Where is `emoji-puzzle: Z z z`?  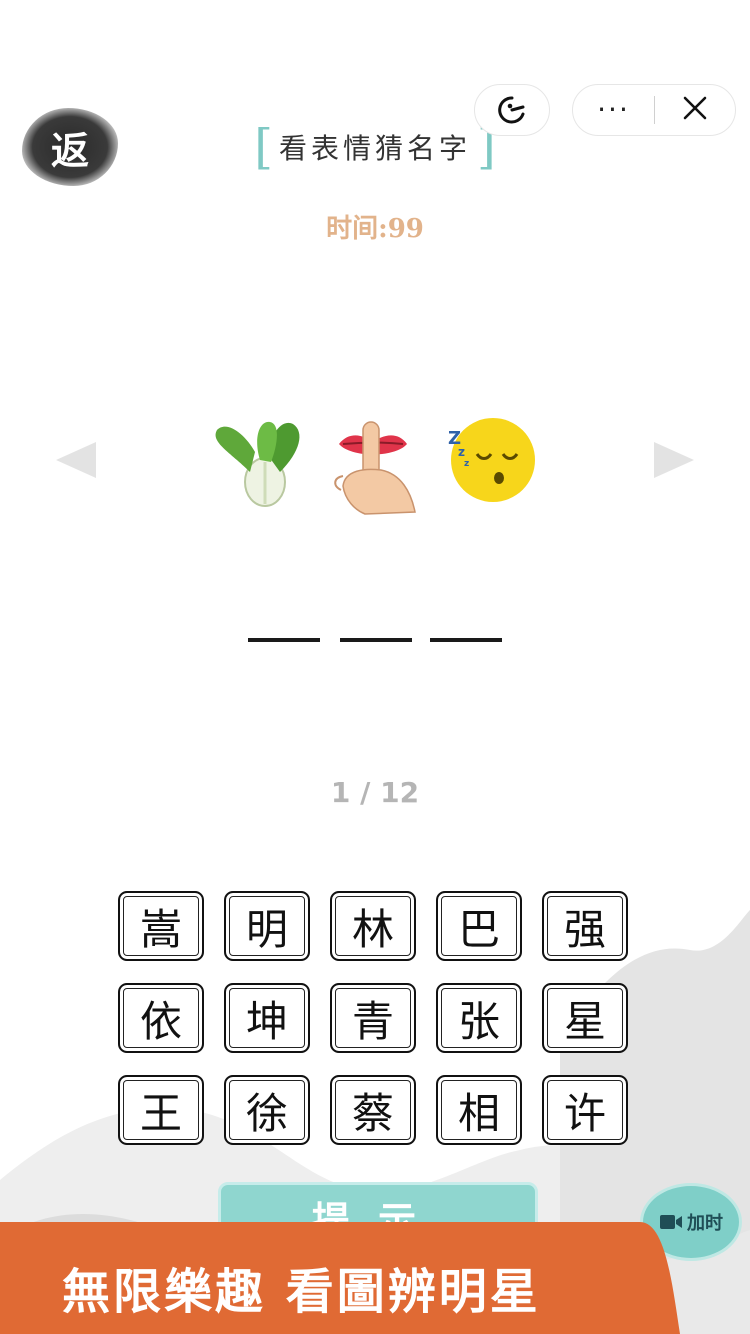
emoji-puzzle: Z z z is located at coordinates (375, 466).